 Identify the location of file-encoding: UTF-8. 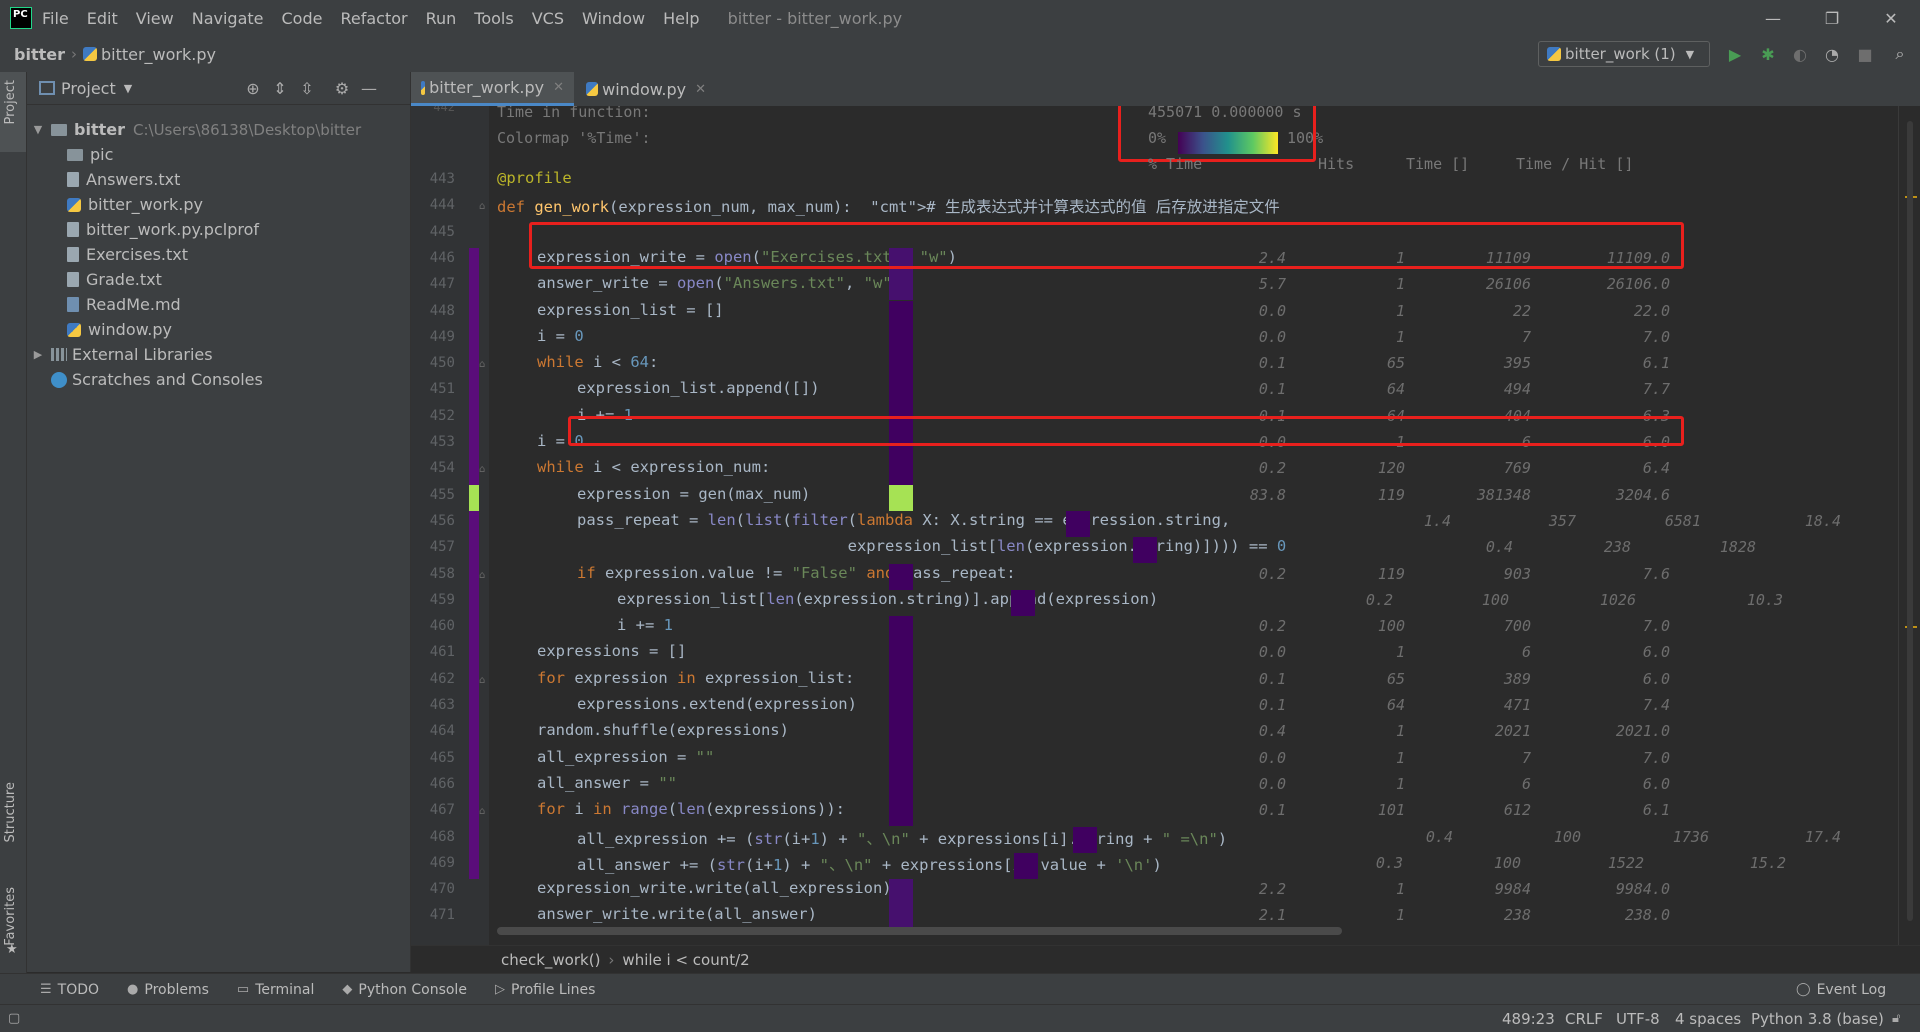
(1638, 1019).